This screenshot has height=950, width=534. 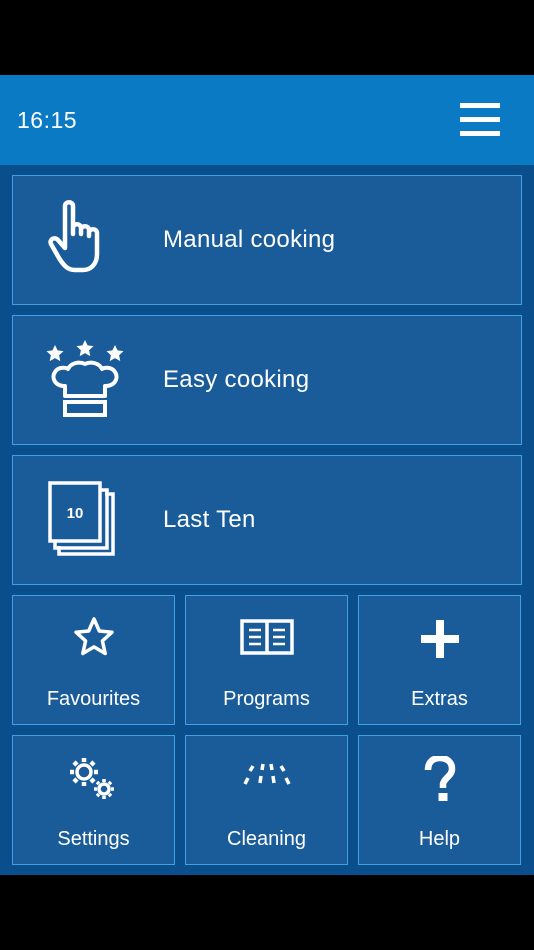 I want to click on help-label: Help, so click(x=439, y=839).